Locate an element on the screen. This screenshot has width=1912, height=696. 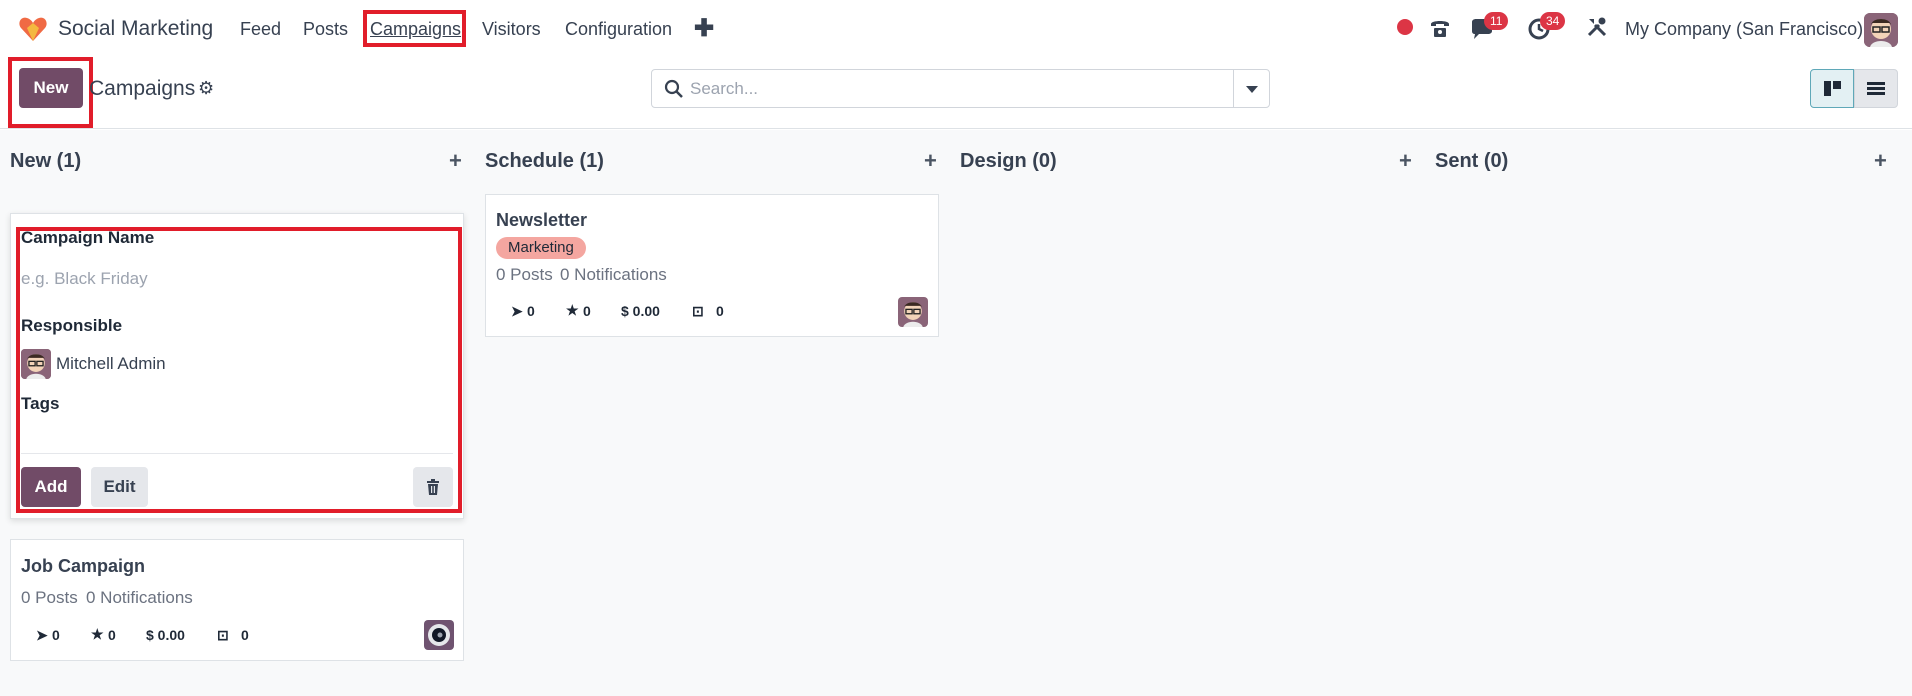
kanban-view-icon is located at coordinates (1832, 88).